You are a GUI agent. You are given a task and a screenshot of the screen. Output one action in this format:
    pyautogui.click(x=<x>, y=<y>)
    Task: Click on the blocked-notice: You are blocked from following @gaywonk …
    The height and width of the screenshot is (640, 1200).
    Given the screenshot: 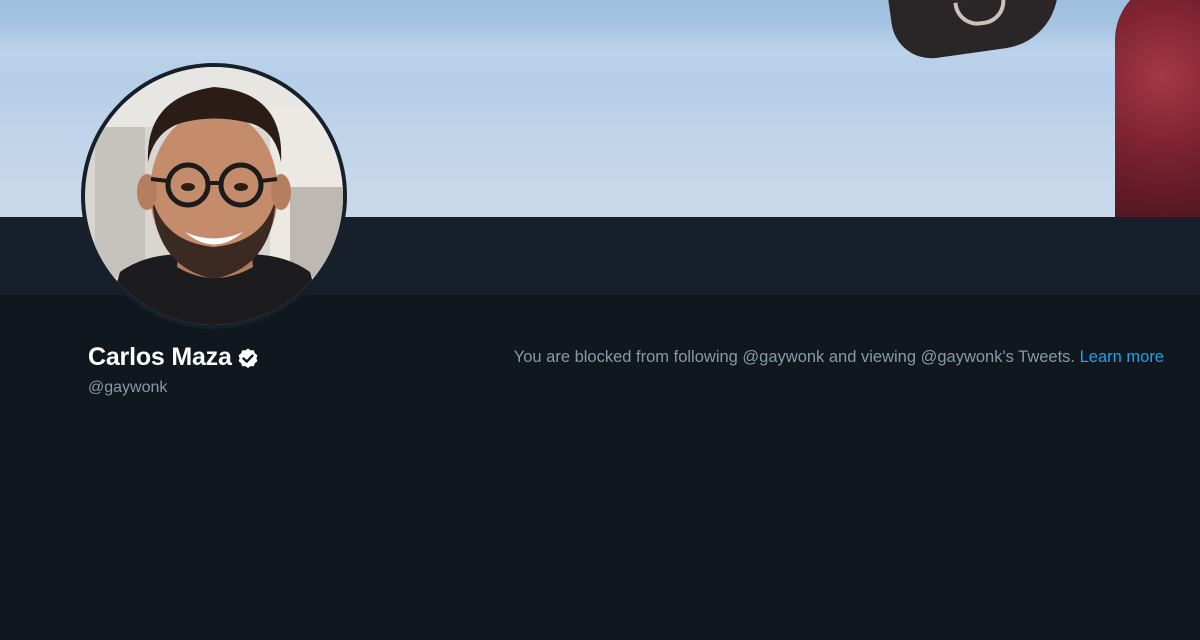 What is the action you would take?
    pyautogui.click(x=839, y=357)
    